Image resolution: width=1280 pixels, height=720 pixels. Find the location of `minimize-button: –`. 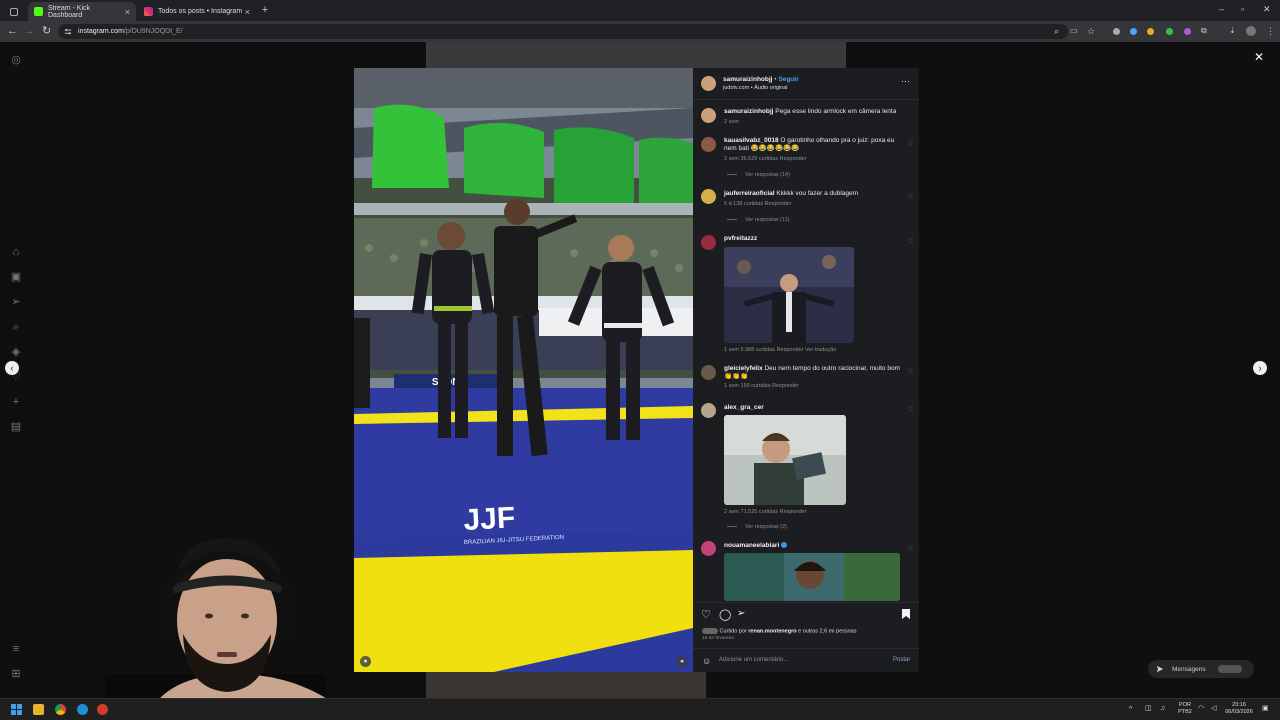

minimize-button: – is located at coordinates (1221, 9).